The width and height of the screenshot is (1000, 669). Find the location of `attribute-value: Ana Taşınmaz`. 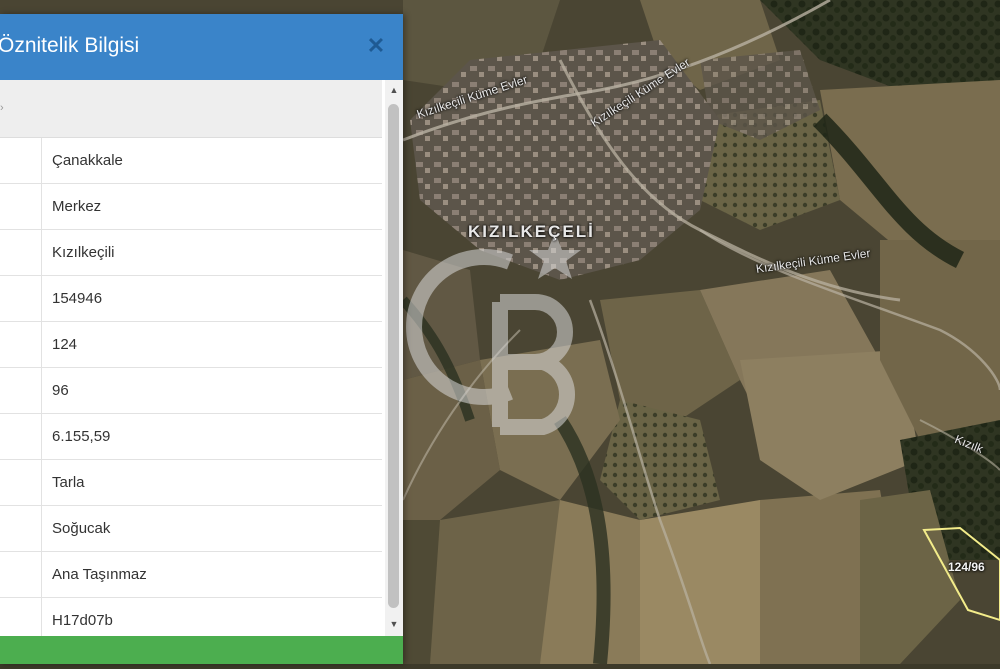

attribute-value: Ana Taşınmaz is located at coordinates (99, 574).